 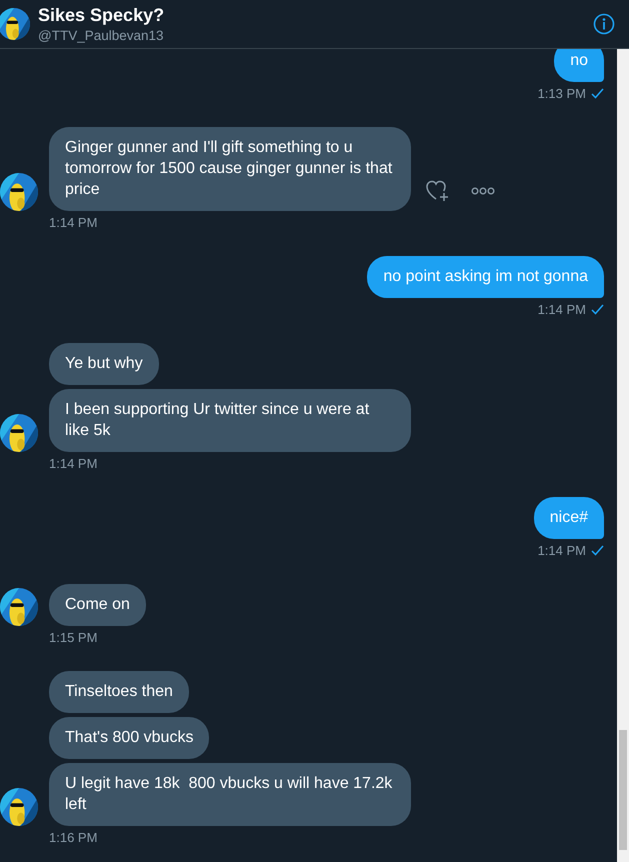 I want to click on message-bubble: Ginger gunner and I'll gift something to u tomorrow for 1500 cause ginger gunner is that price, so click(x=230, y=169).